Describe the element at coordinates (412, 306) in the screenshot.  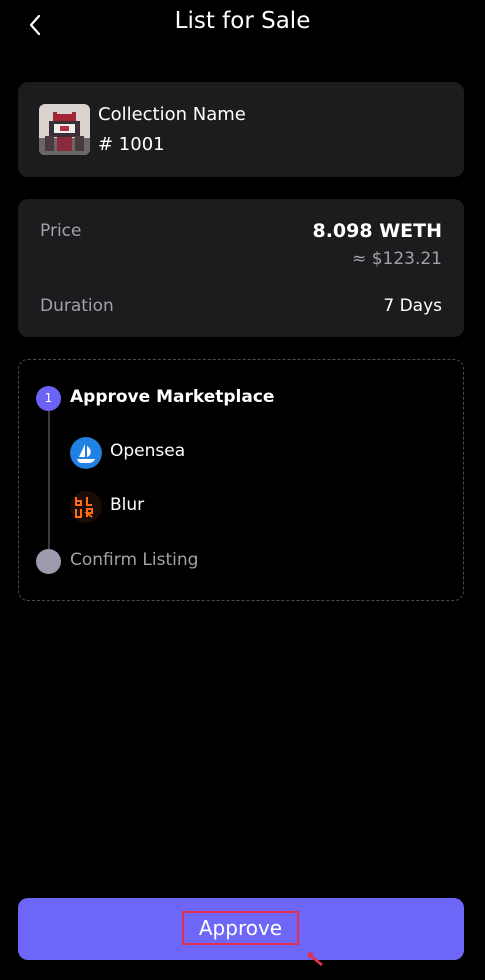
I see `duration-value: 7 Days` at that location.